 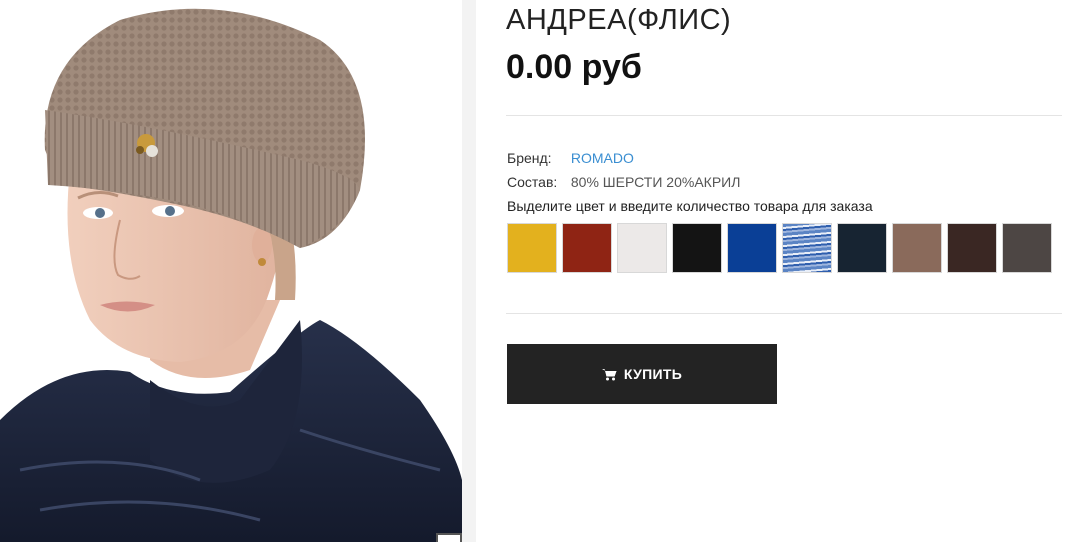 I want to click on divider-top, so click(x=784, y=115).